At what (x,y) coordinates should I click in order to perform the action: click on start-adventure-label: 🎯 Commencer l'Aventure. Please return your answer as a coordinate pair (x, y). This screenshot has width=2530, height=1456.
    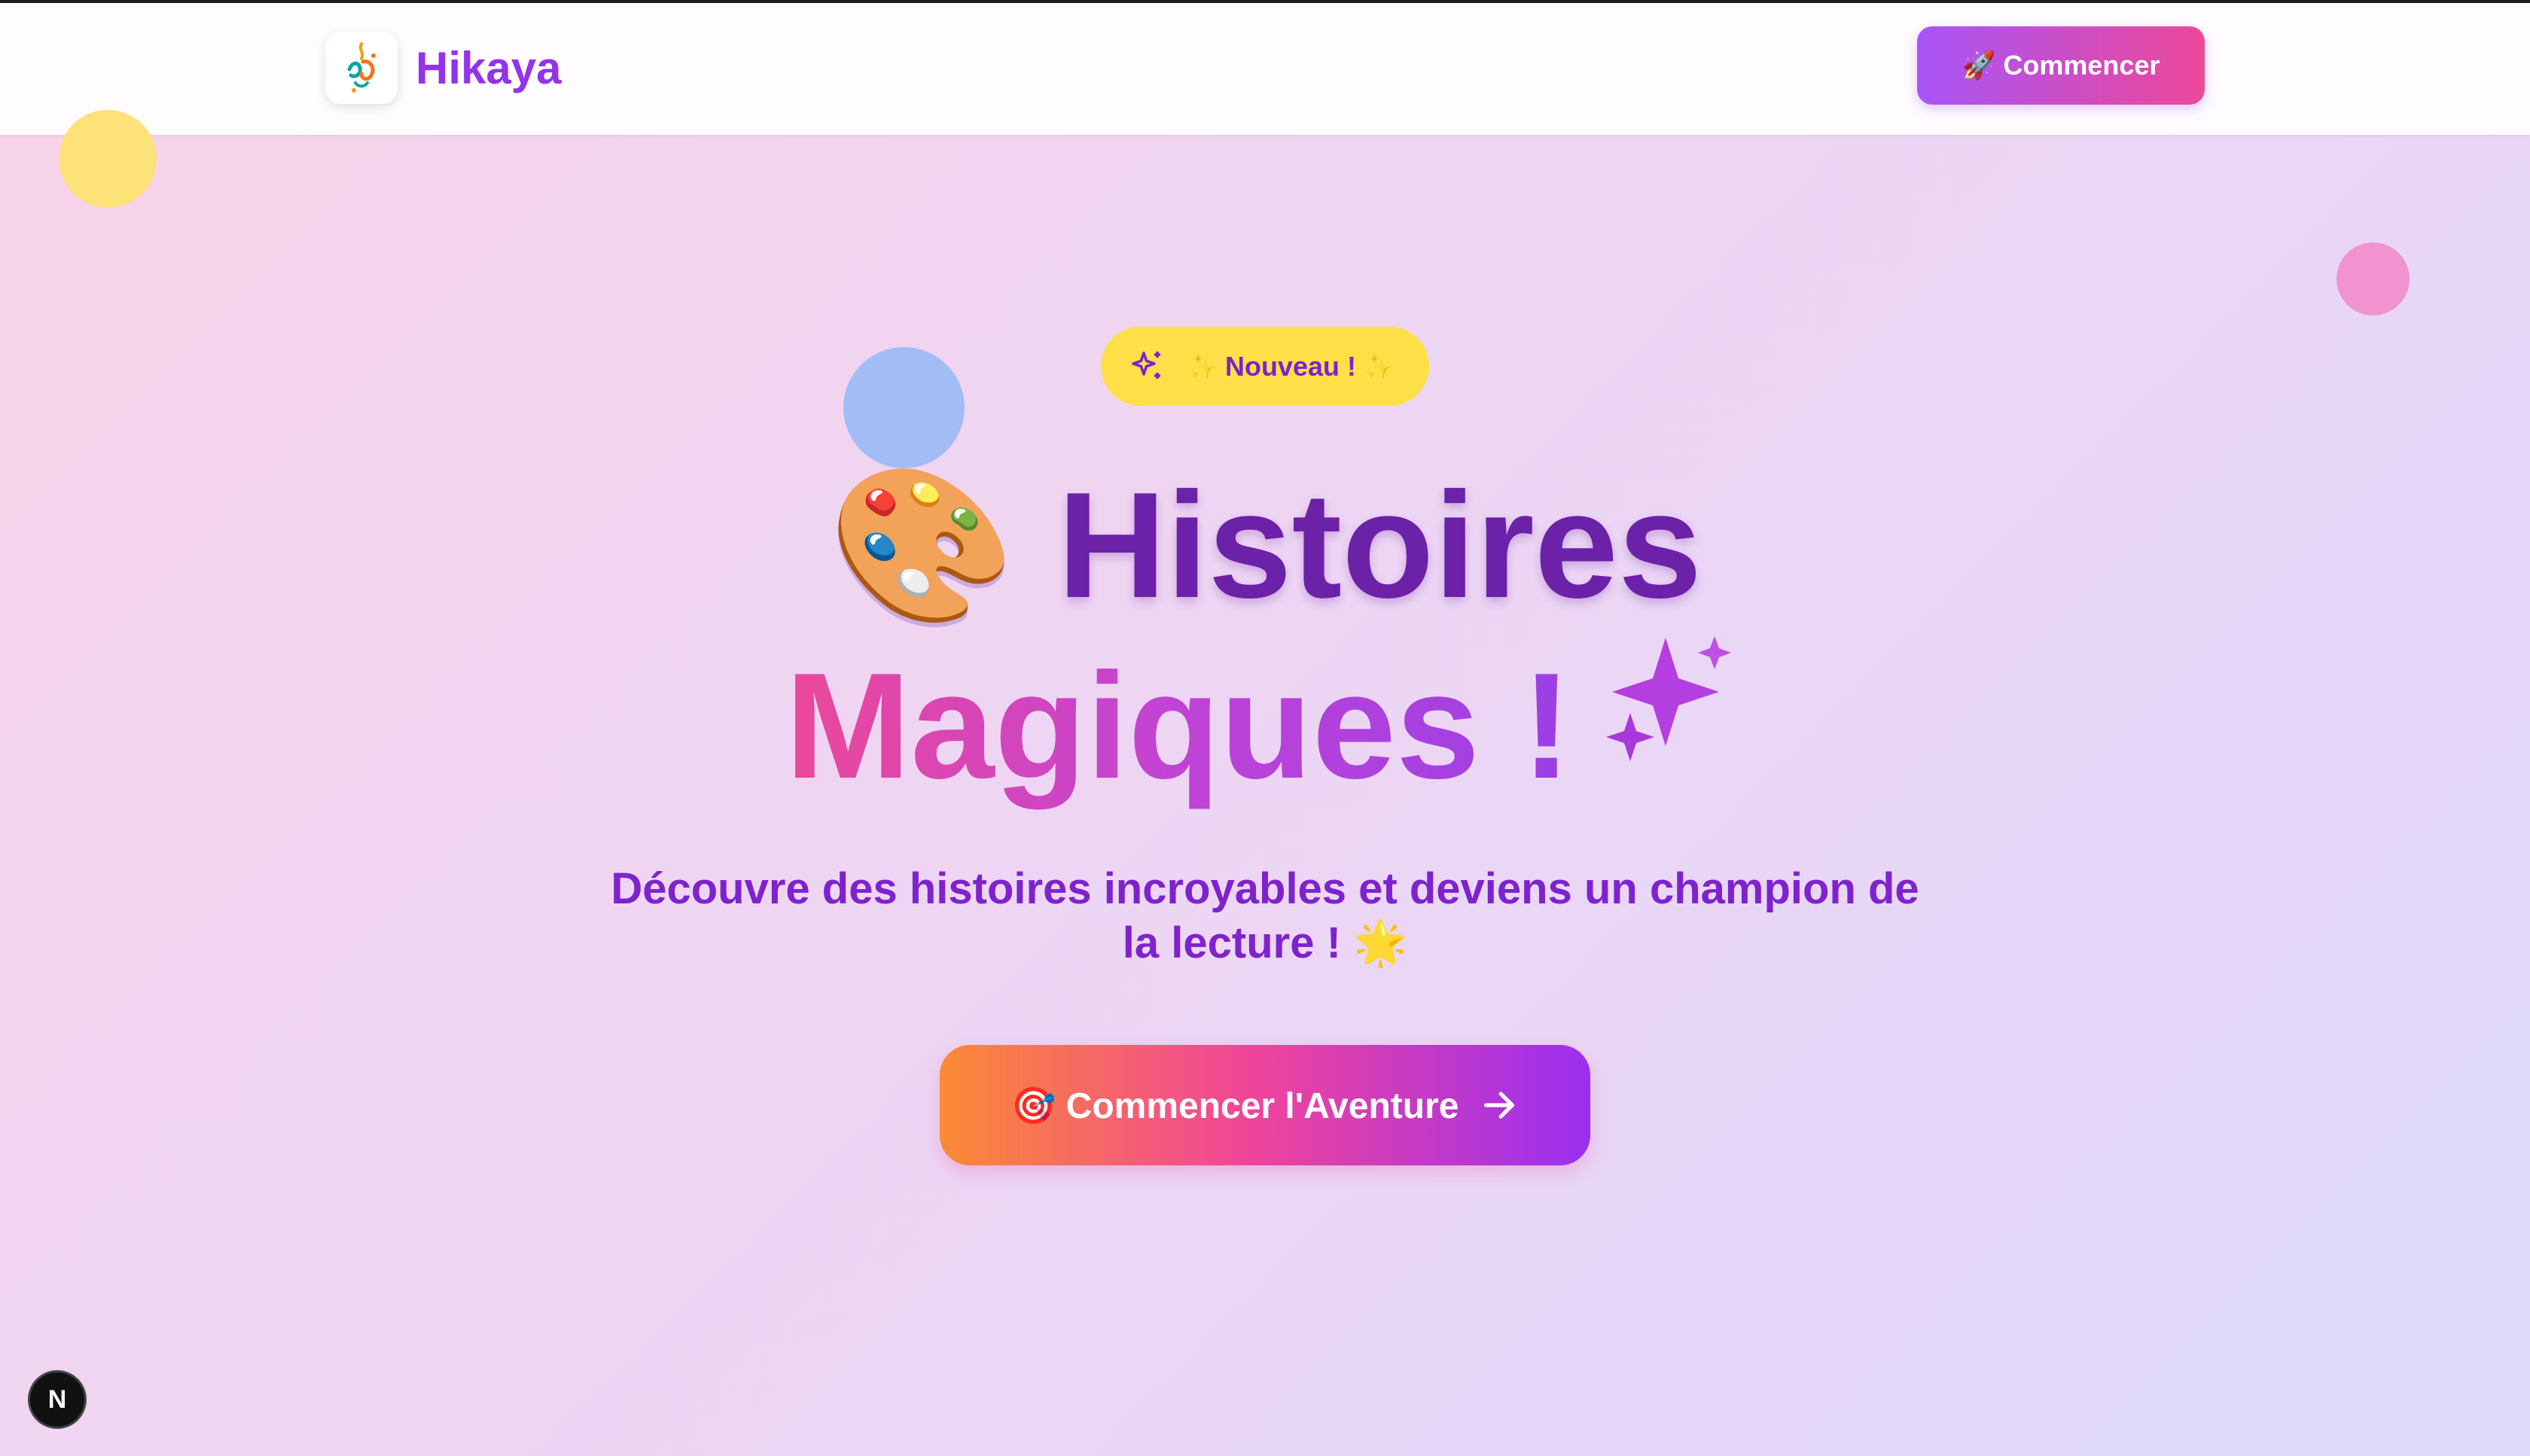
    Looking at the image, I should click on (1234, 1106).